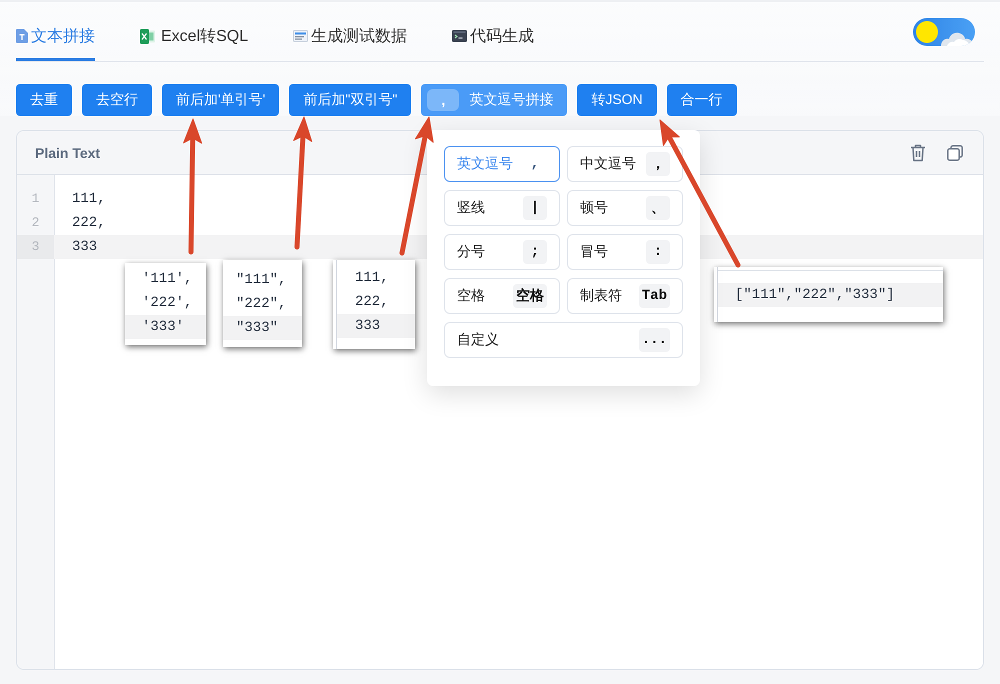 This screenshot has width=1000, height=684. I want to click on tab: 代码生成, so click(493, 31).